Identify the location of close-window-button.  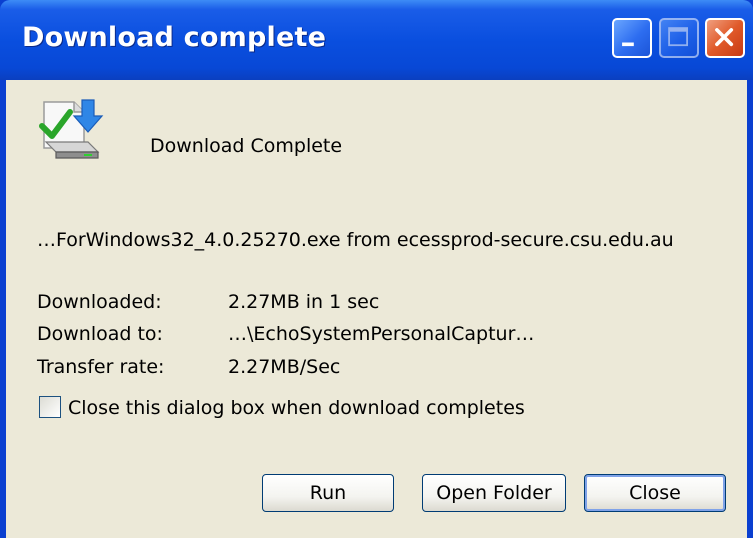
(725, 38).